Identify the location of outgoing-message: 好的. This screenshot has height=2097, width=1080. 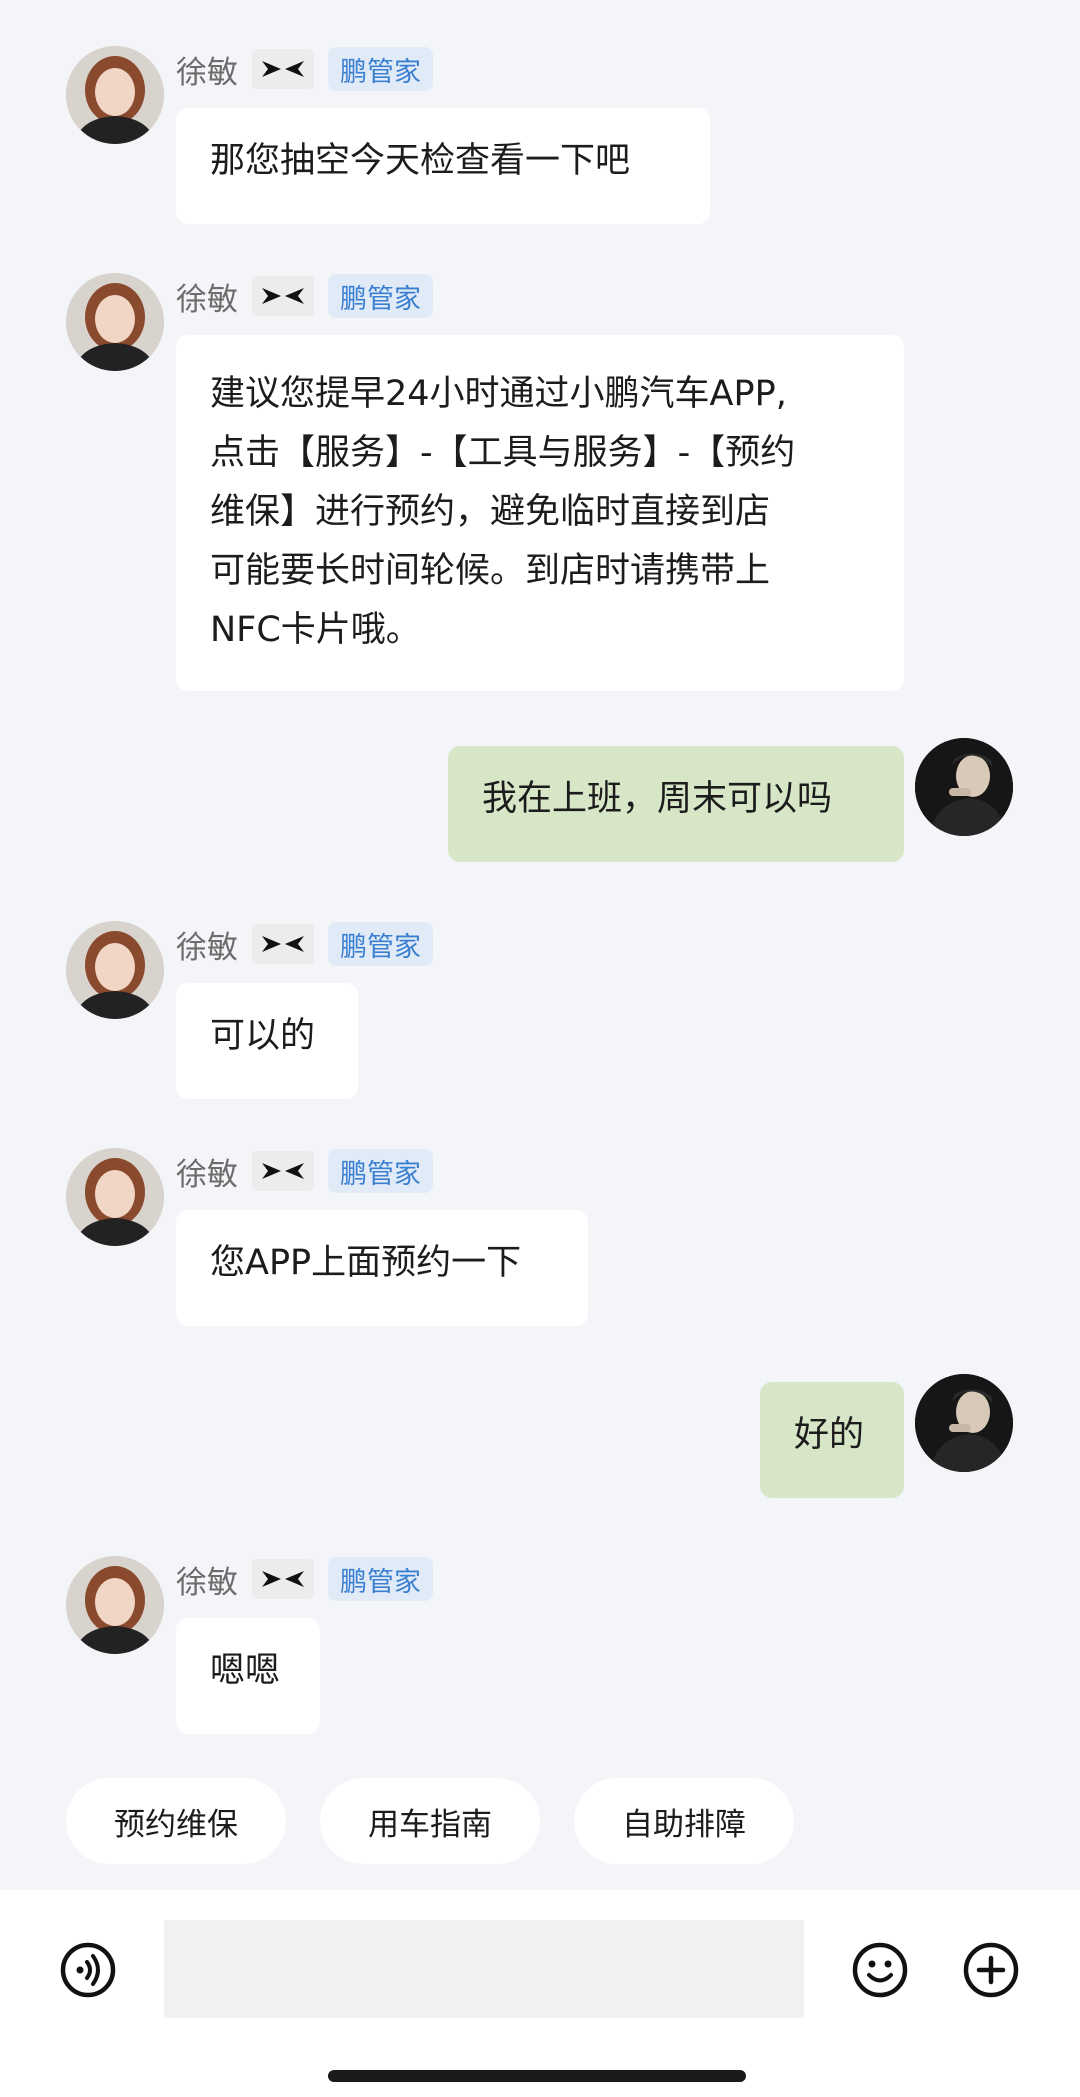
(540, 1439).